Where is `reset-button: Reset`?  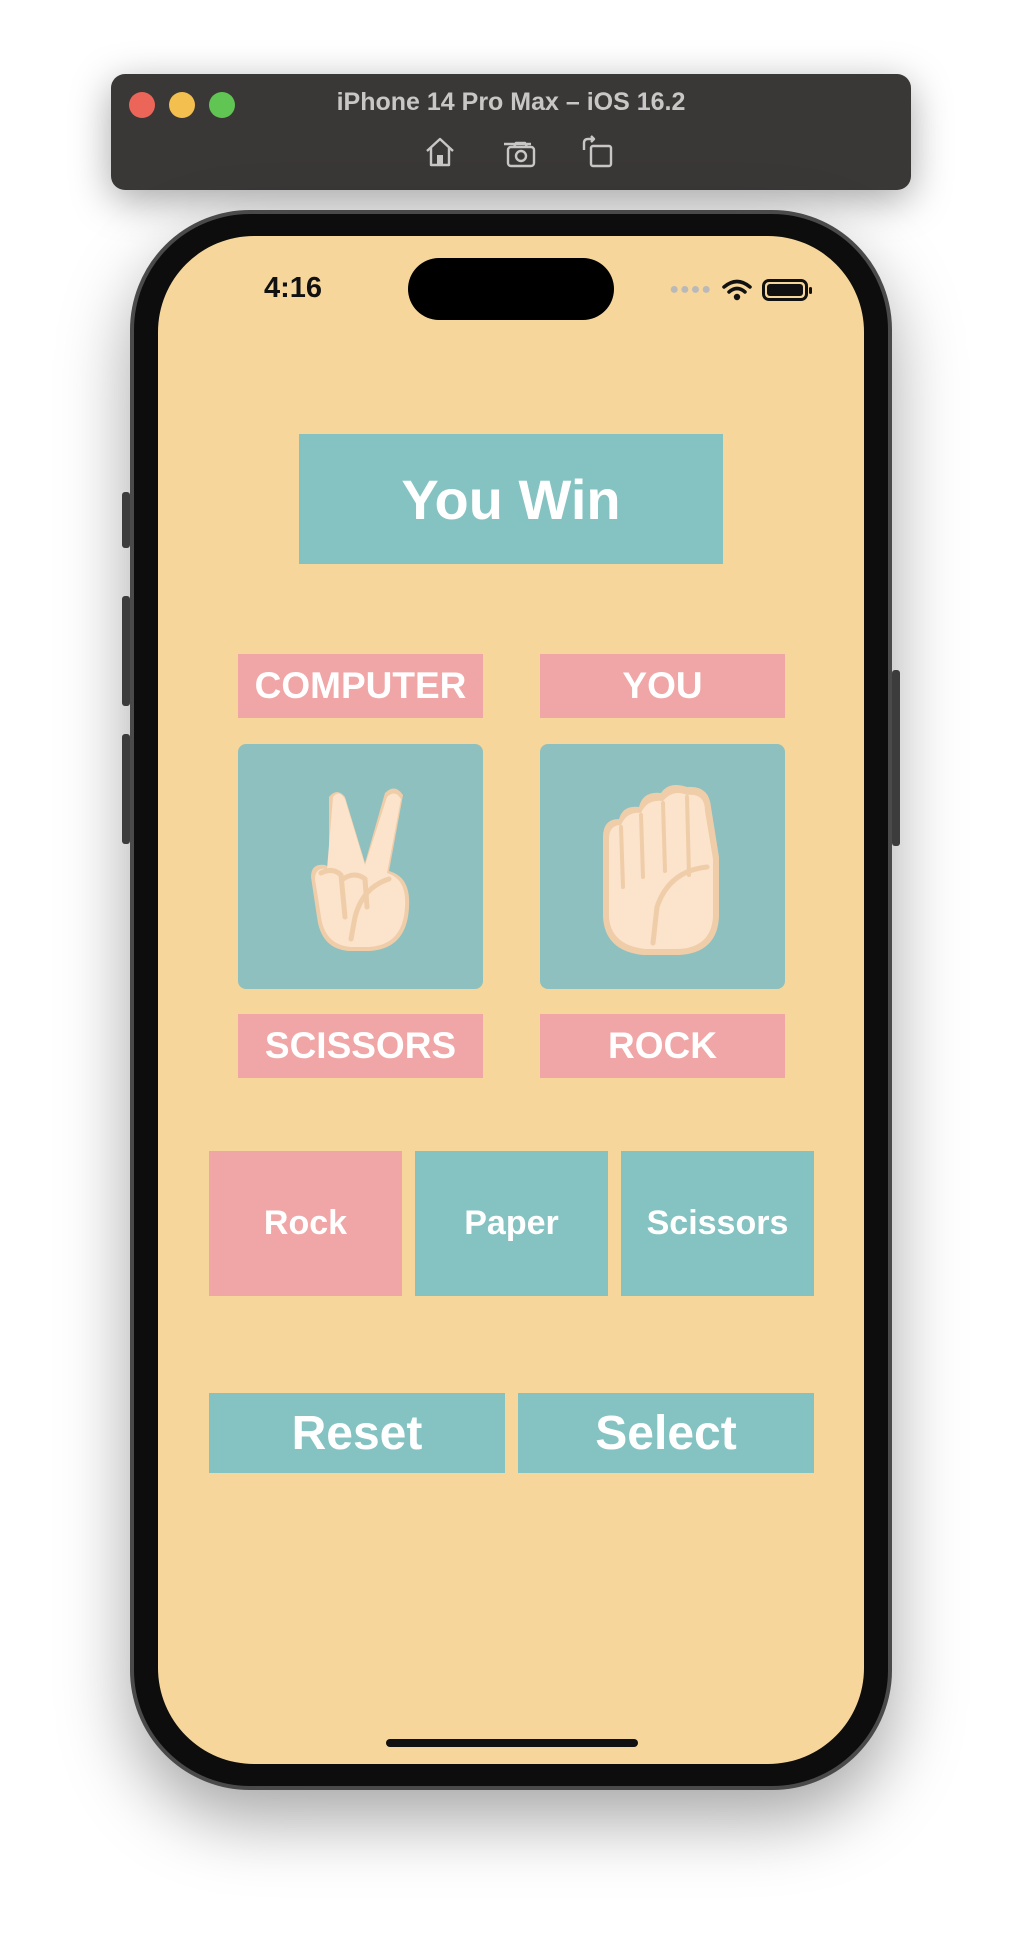
reset-button: Reset is located at coordinates (357, 1433).